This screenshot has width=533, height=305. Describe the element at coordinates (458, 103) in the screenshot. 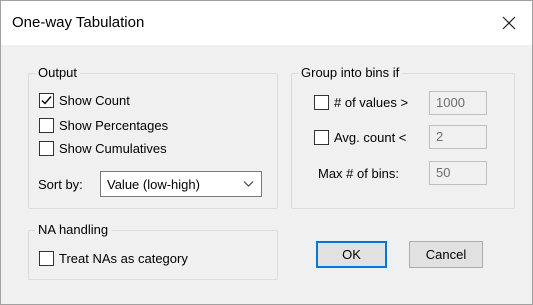

I see `num-values-field: 1000` at that location.